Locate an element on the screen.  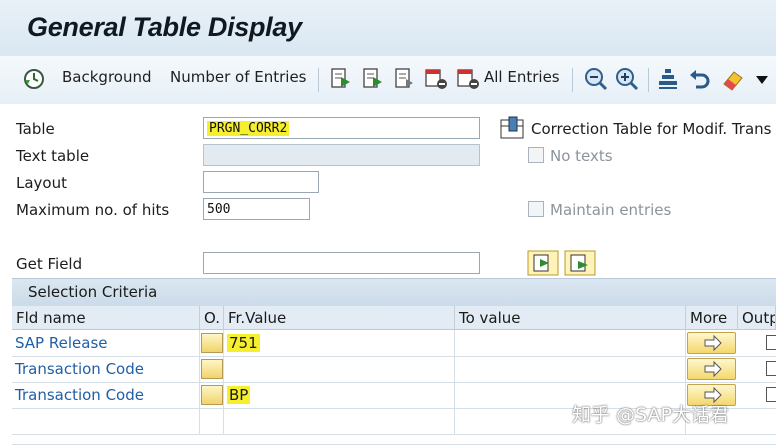
from-value-cell: 751 is located at coordinates (339, 343).